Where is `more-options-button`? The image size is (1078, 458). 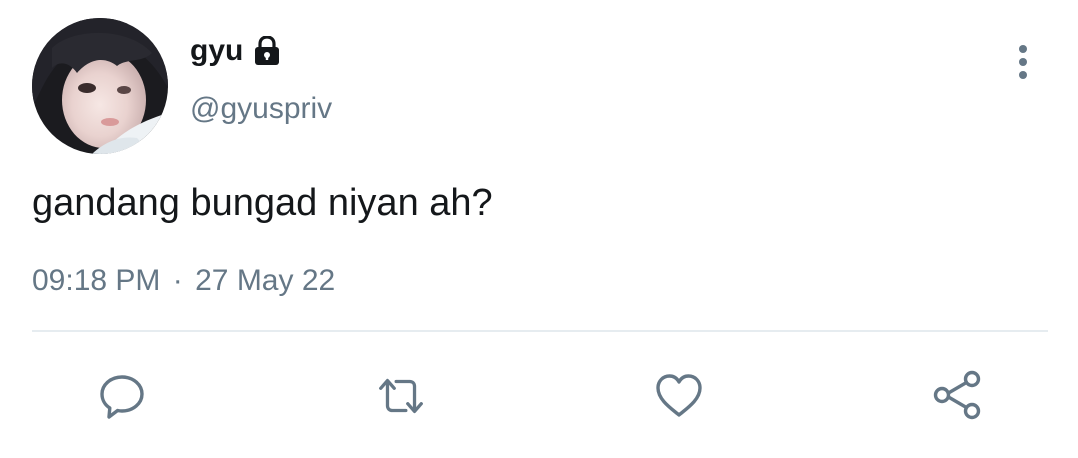 more-options-button is located at coordinates (1023, 63).